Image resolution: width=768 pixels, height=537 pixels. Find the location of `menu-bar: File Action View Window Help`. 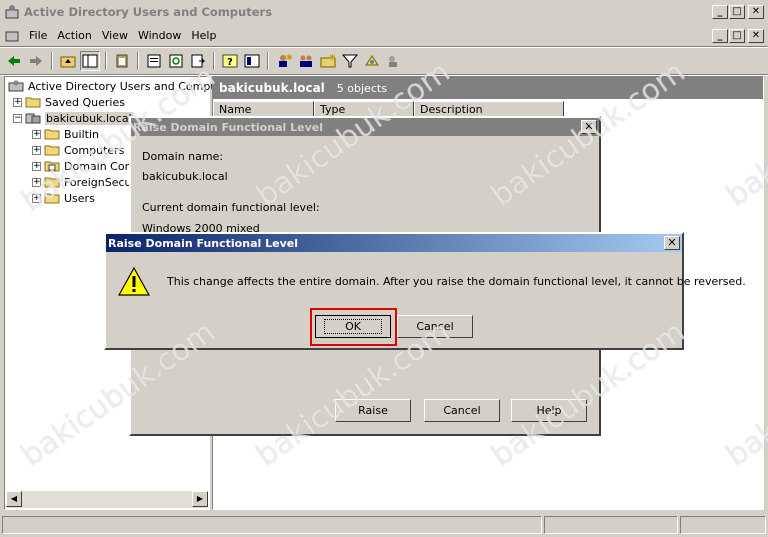

menu-bar: File Action View Window Help is located at coordinates (384, 35).